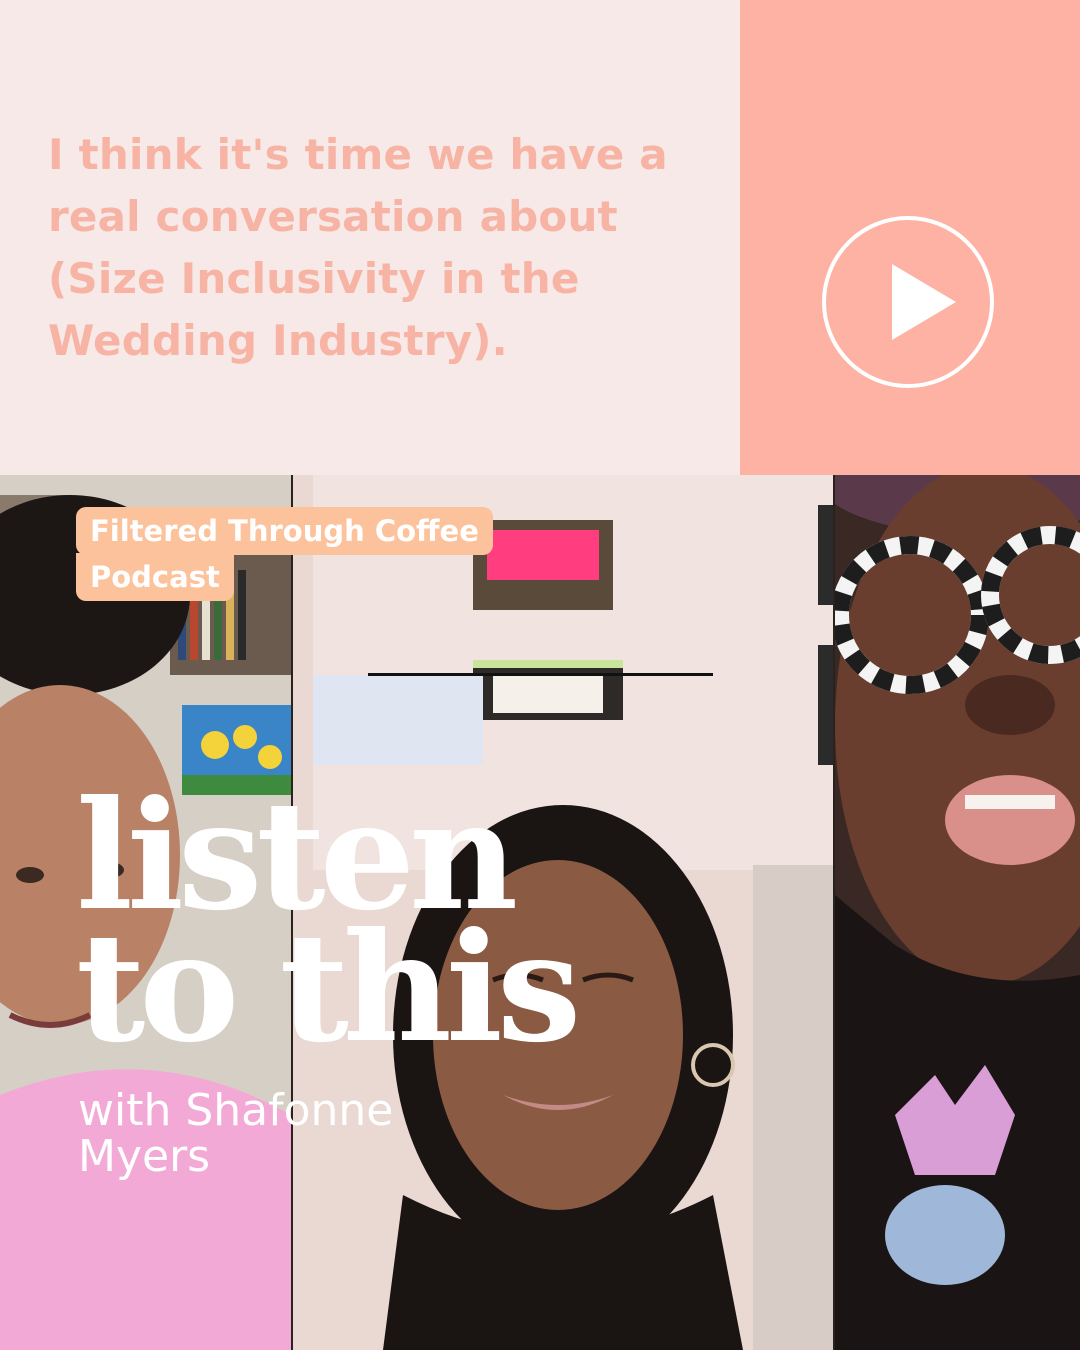 Image resolution: width=1080 pixels, height=1350 pixels. I want to click on podcast-name-badge: Filtered Through Coffee, so click(284, 531).